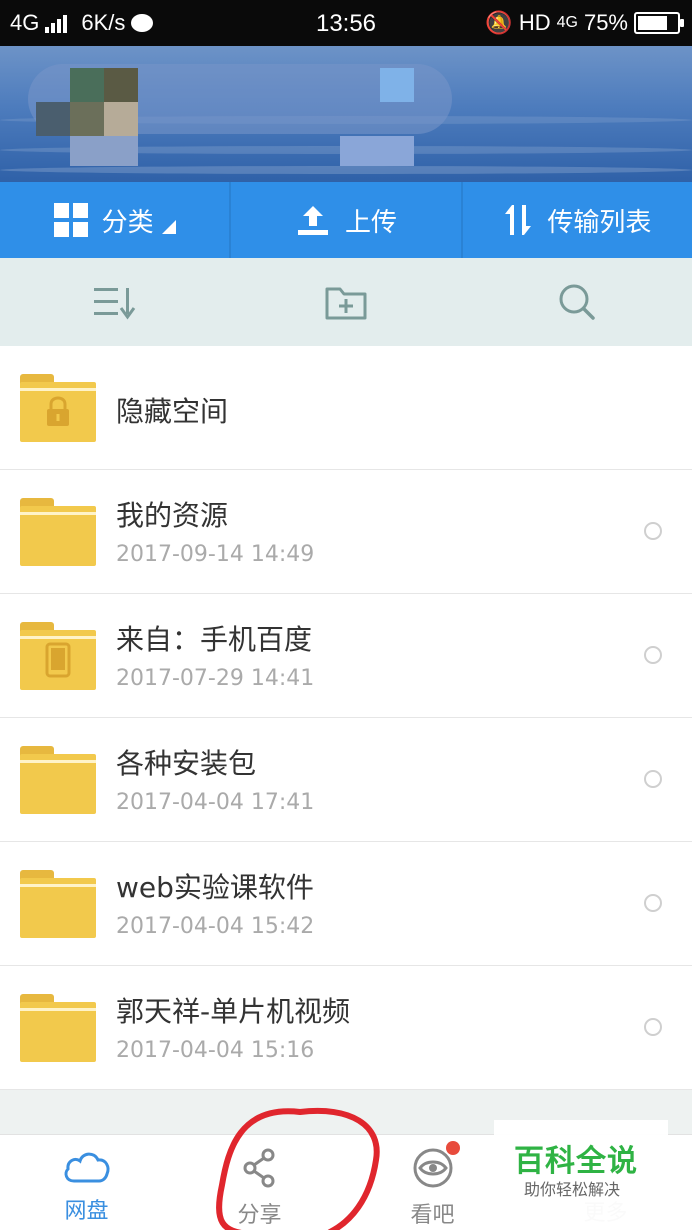  What do you see at coordinates (370, 222) in the screenshot?
I see `upload-label: 上传` at bounding box center [370, 222].